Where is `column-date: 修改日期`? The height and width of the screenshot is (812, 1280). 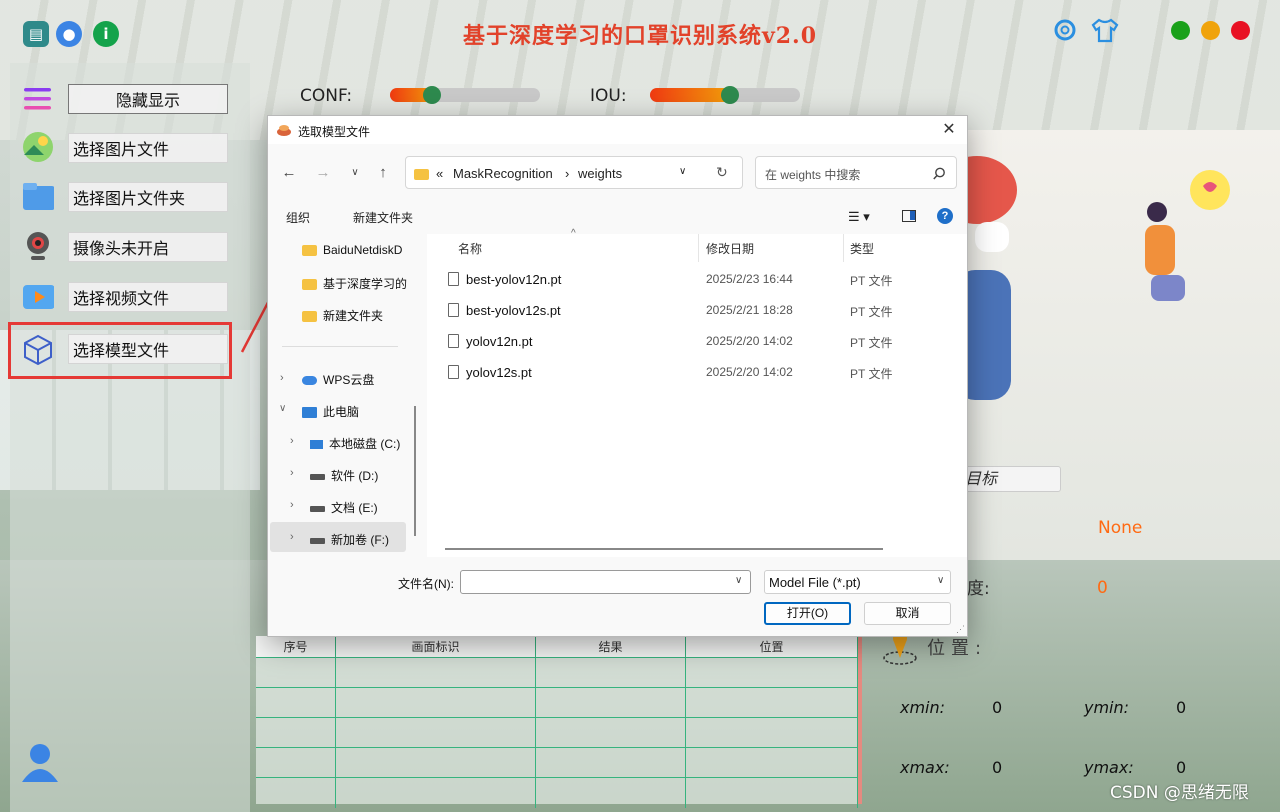
column-date: 修改日期 is located at coordinates (730, 248).